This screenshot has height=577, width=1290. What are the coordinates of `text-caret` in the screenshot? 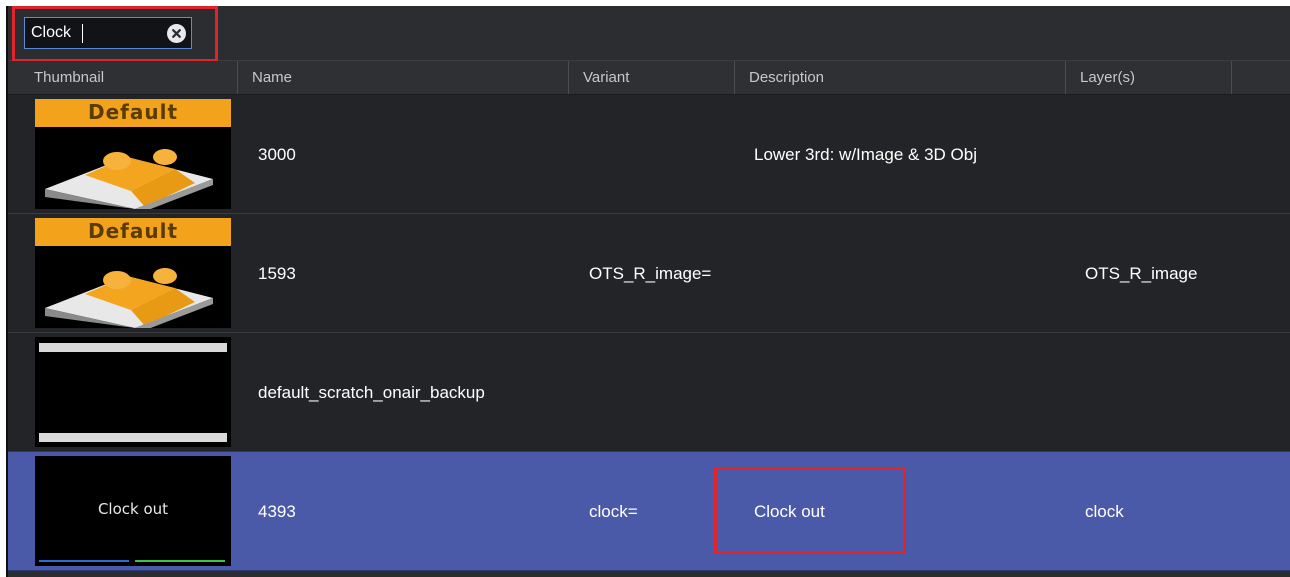 It's located at (82, 33).